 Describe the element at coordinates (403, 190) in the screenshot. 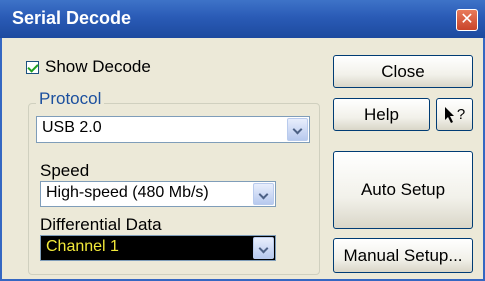

I see `auto-setup-button: Auto Setup` at that location.